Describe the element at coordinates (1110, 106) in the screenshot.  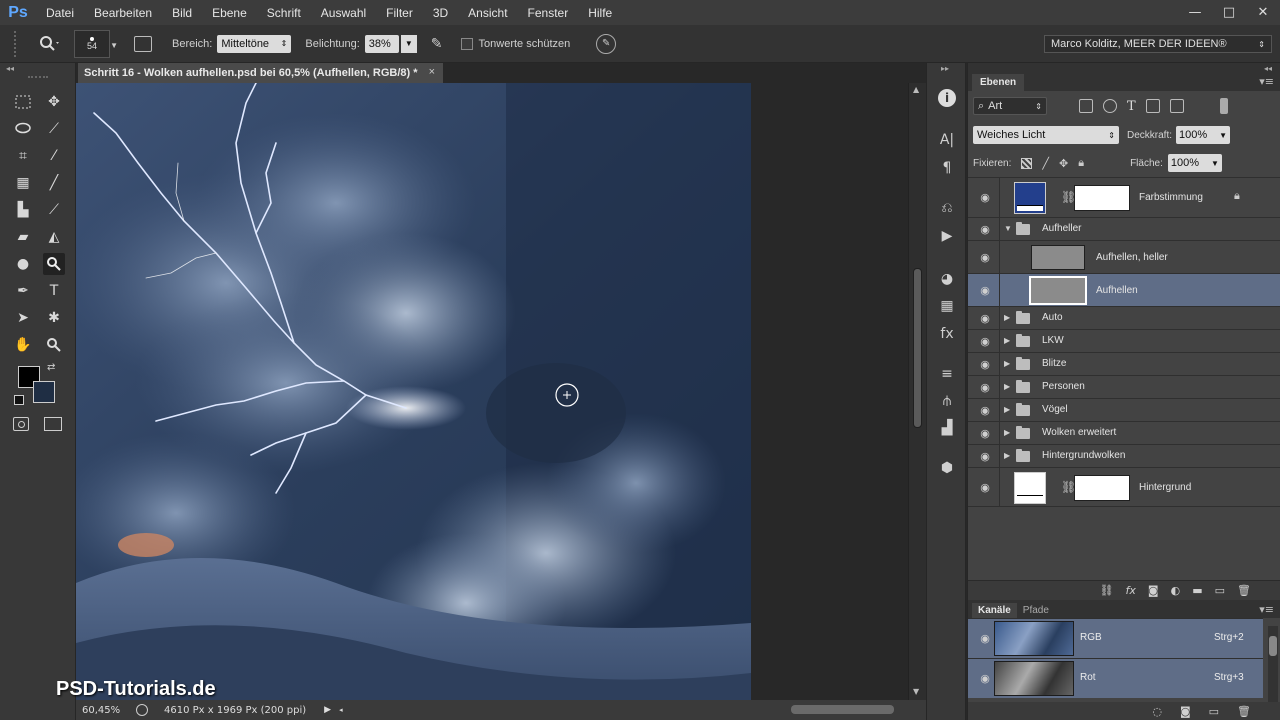
I see `adjustment-filter-icon` at that location.